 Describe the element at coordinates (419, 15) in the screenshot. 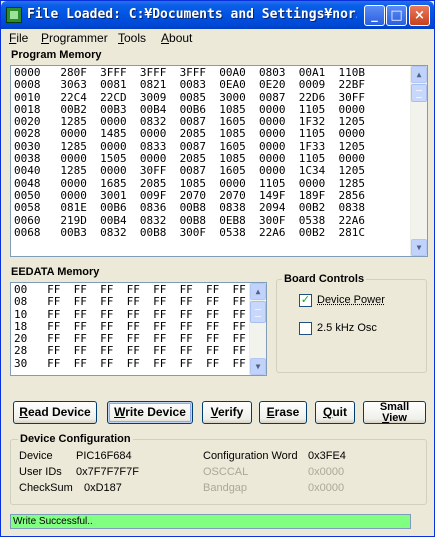

I see `close-button: ×` at that location.